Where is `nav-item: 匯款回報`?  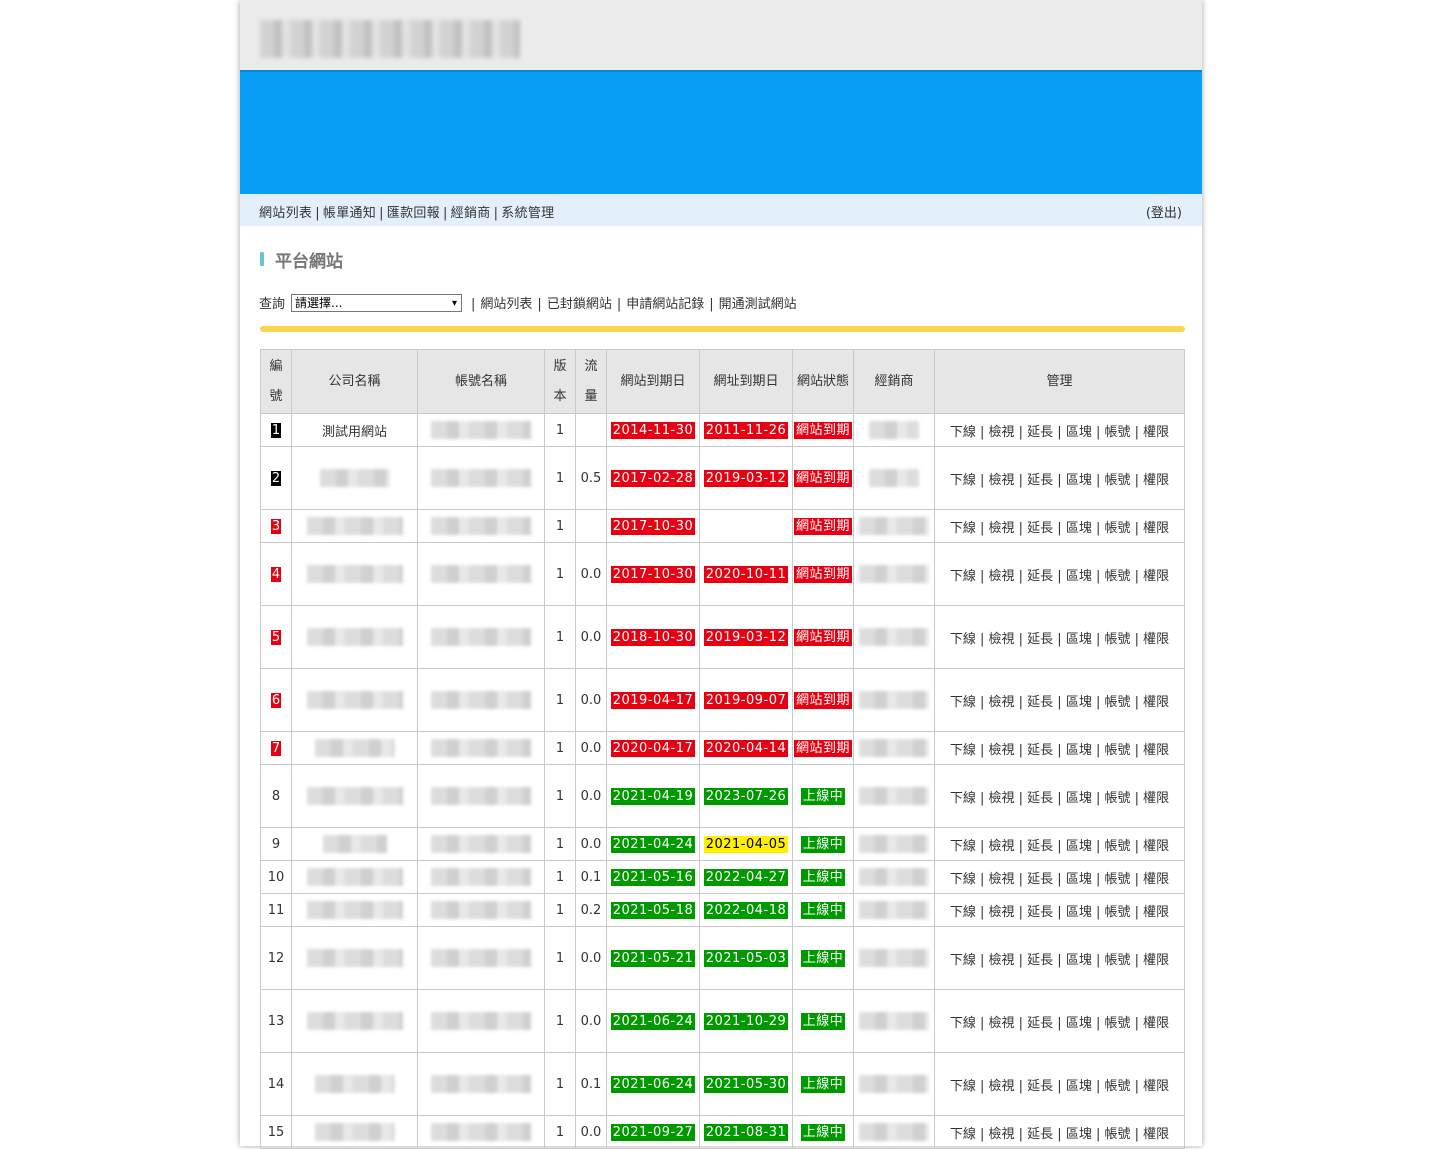
nav-item: 匯款回報 is located at coordinates (413, 213).